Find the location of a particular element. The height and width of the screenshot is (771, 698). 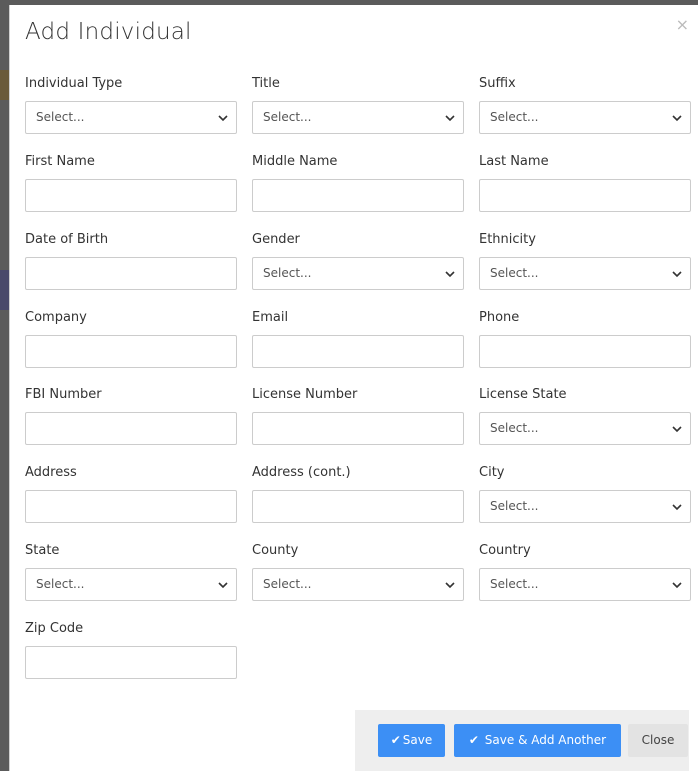

state-label: State is located at coordinates (42, 550).